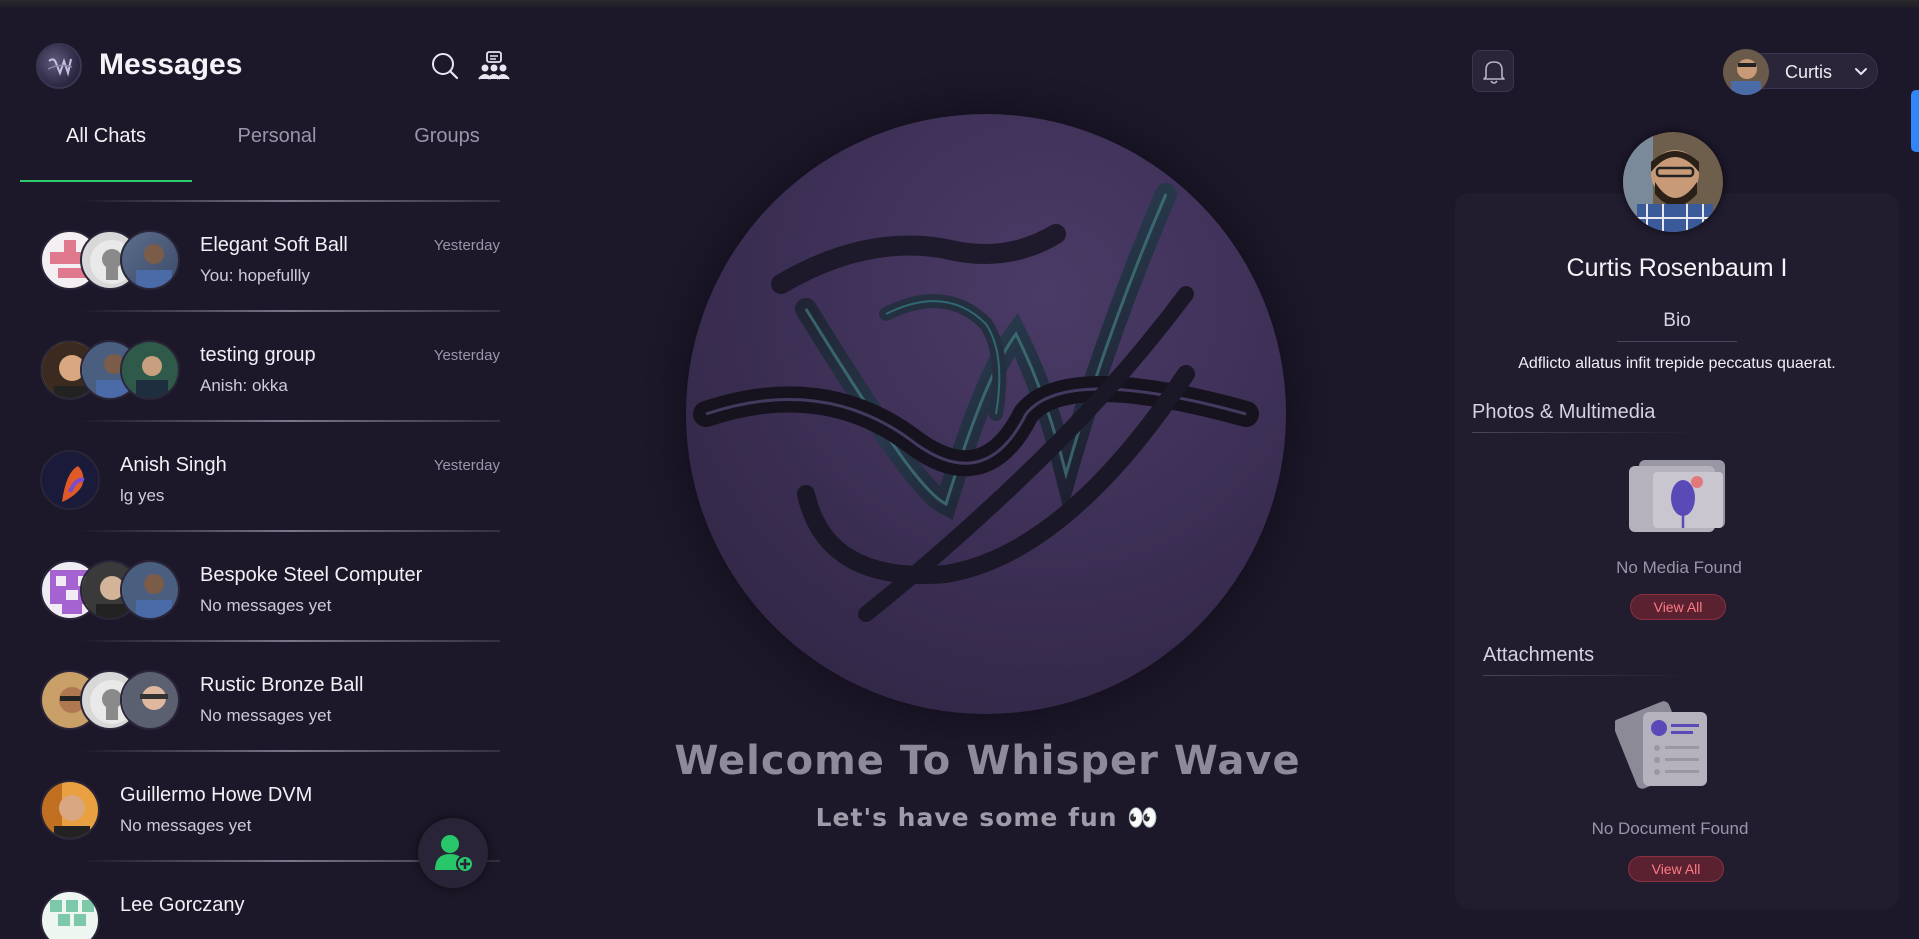 This screenshot has width=1919, height=939. Describe the element at coordinates (274, 245) in the screenshot. I see `chat-name: Elegant Soft Ball` at that location.